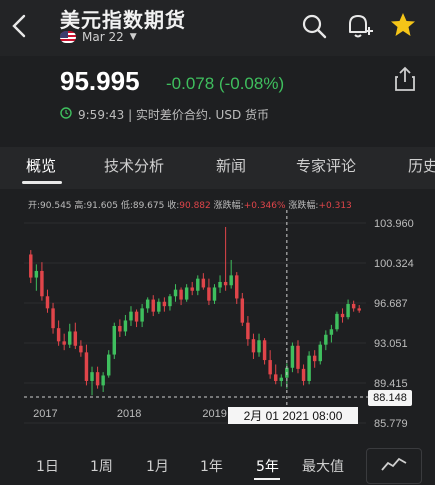  Describe the element at coordinates (405, 81) in the screenshot. I see `share-icon` at that location.